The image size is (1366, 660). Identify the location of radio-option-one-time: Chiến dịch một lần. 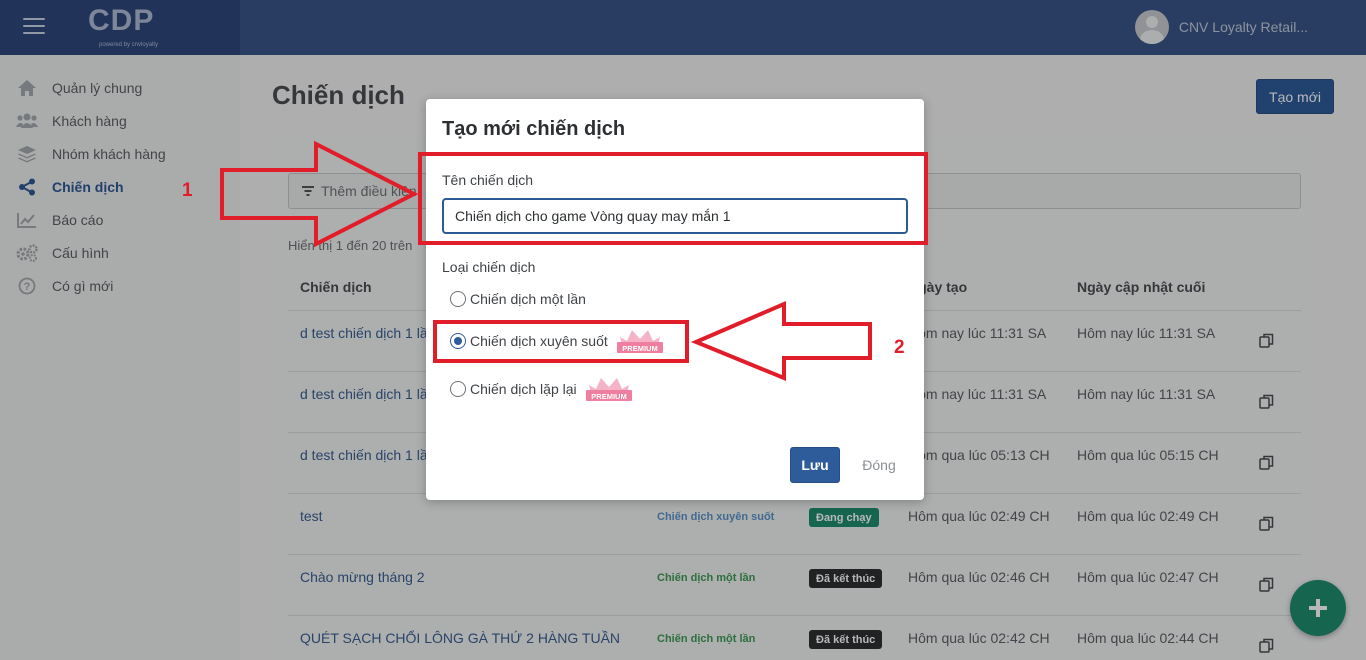
(522, 299).